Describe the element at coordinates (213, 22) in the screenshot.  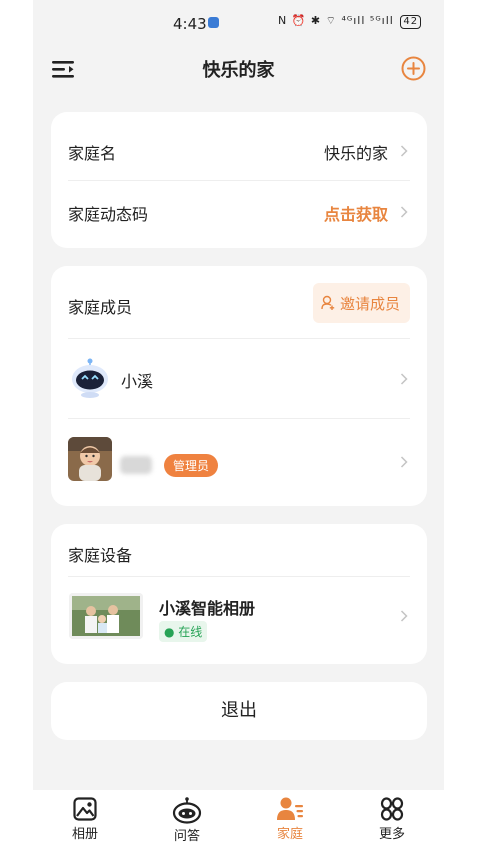
I see `app-notification-icon` at that location.